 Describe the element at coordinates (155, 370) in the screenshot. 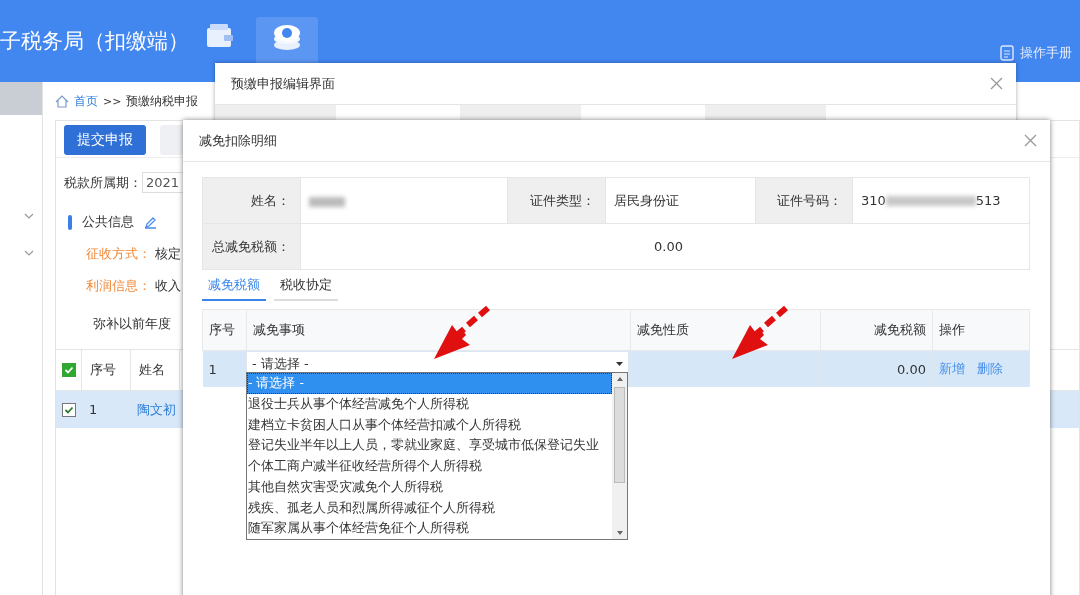

I see `column-header: 姓名` at that location.